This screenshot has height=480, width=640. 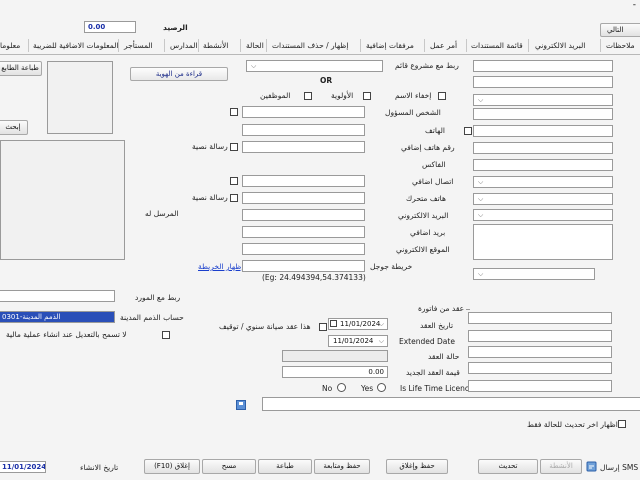 What do you see at coordinates (327, 388) in the screenshot?
I see `no-label: No` at bounding box center [327, 388].